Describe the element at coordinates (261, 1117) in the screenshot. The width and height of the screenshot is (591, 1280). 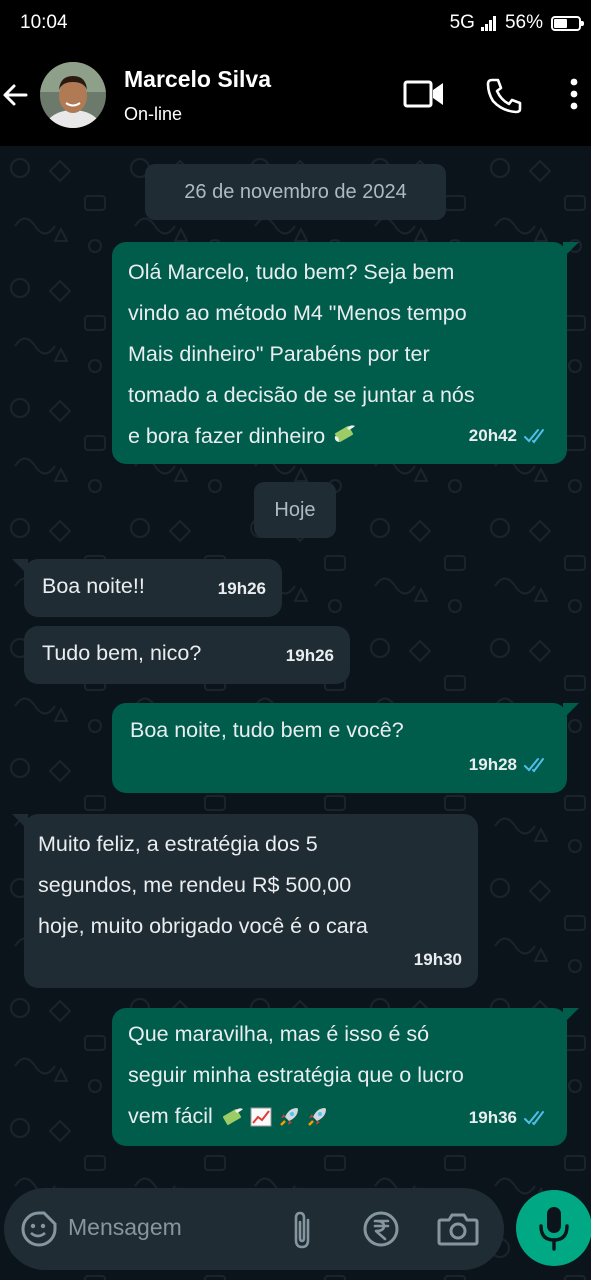
I see `chart-increasing-emoji` at that location.